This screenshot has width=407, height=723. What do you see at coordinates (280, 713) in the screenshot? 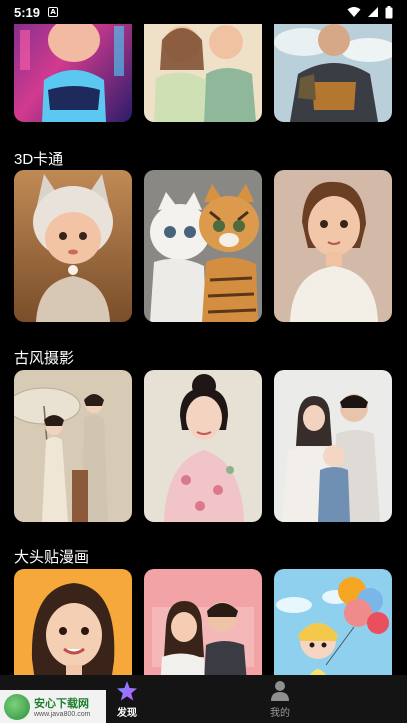
I see `nav-label-mine: 我的` at bounding box center [280, 713].